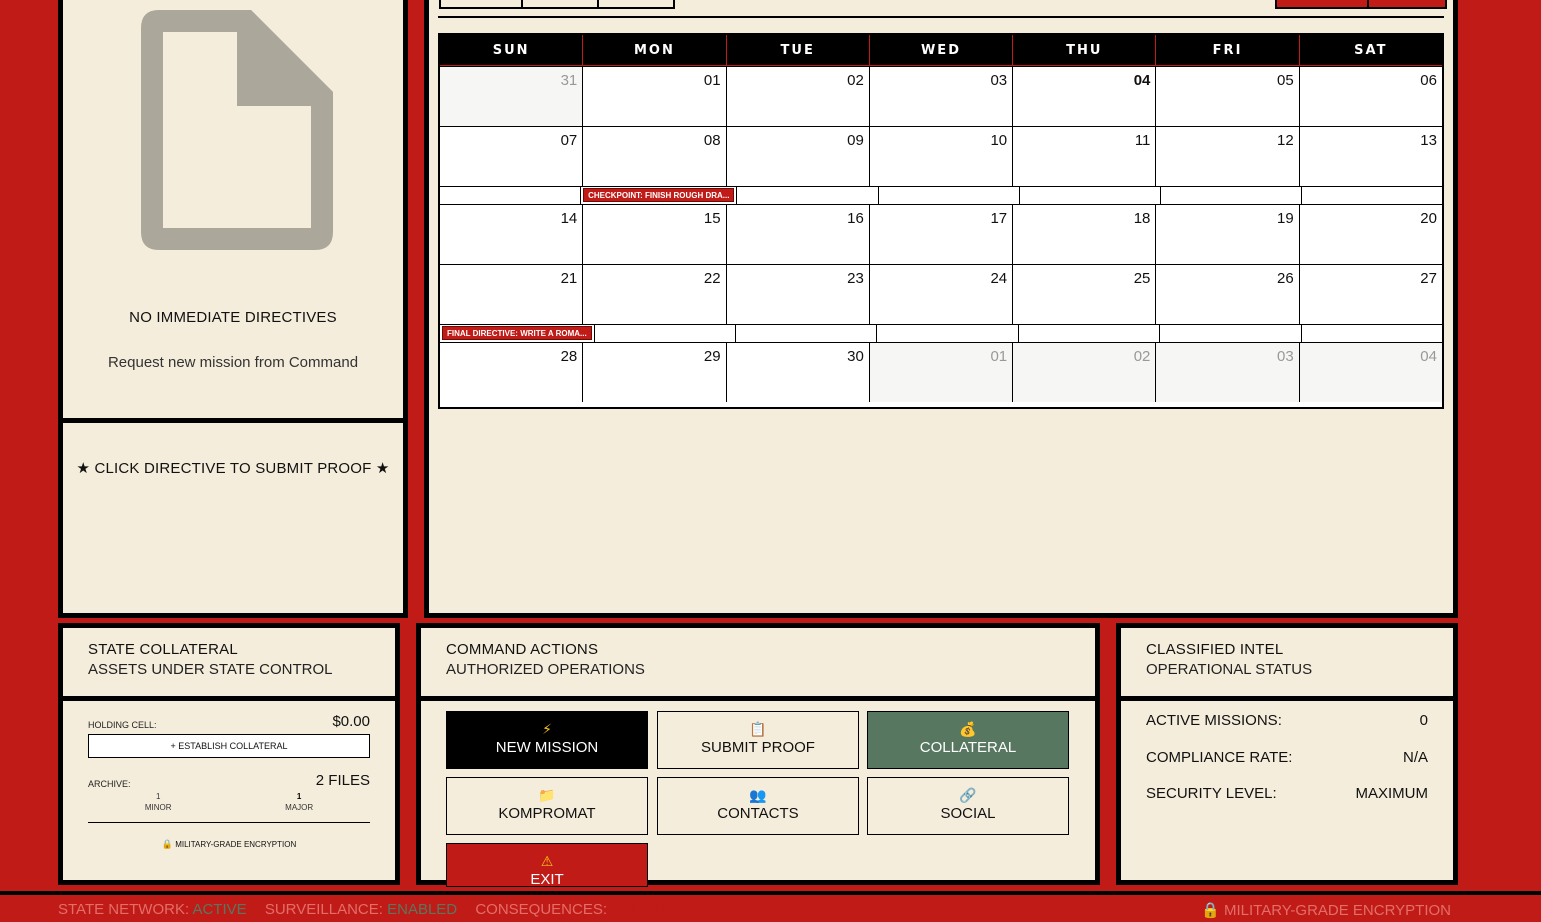 Image resolution: width=1541 pixels, height=922 pixels. I want to click on weekday-sat: SAT, so click(1370, 50).